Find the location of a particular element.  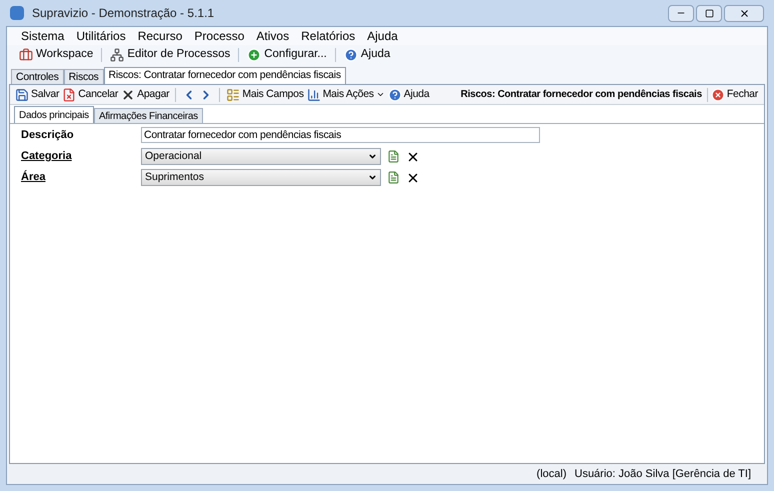

menu-item: Ativos is located at coordinates (273, 36).